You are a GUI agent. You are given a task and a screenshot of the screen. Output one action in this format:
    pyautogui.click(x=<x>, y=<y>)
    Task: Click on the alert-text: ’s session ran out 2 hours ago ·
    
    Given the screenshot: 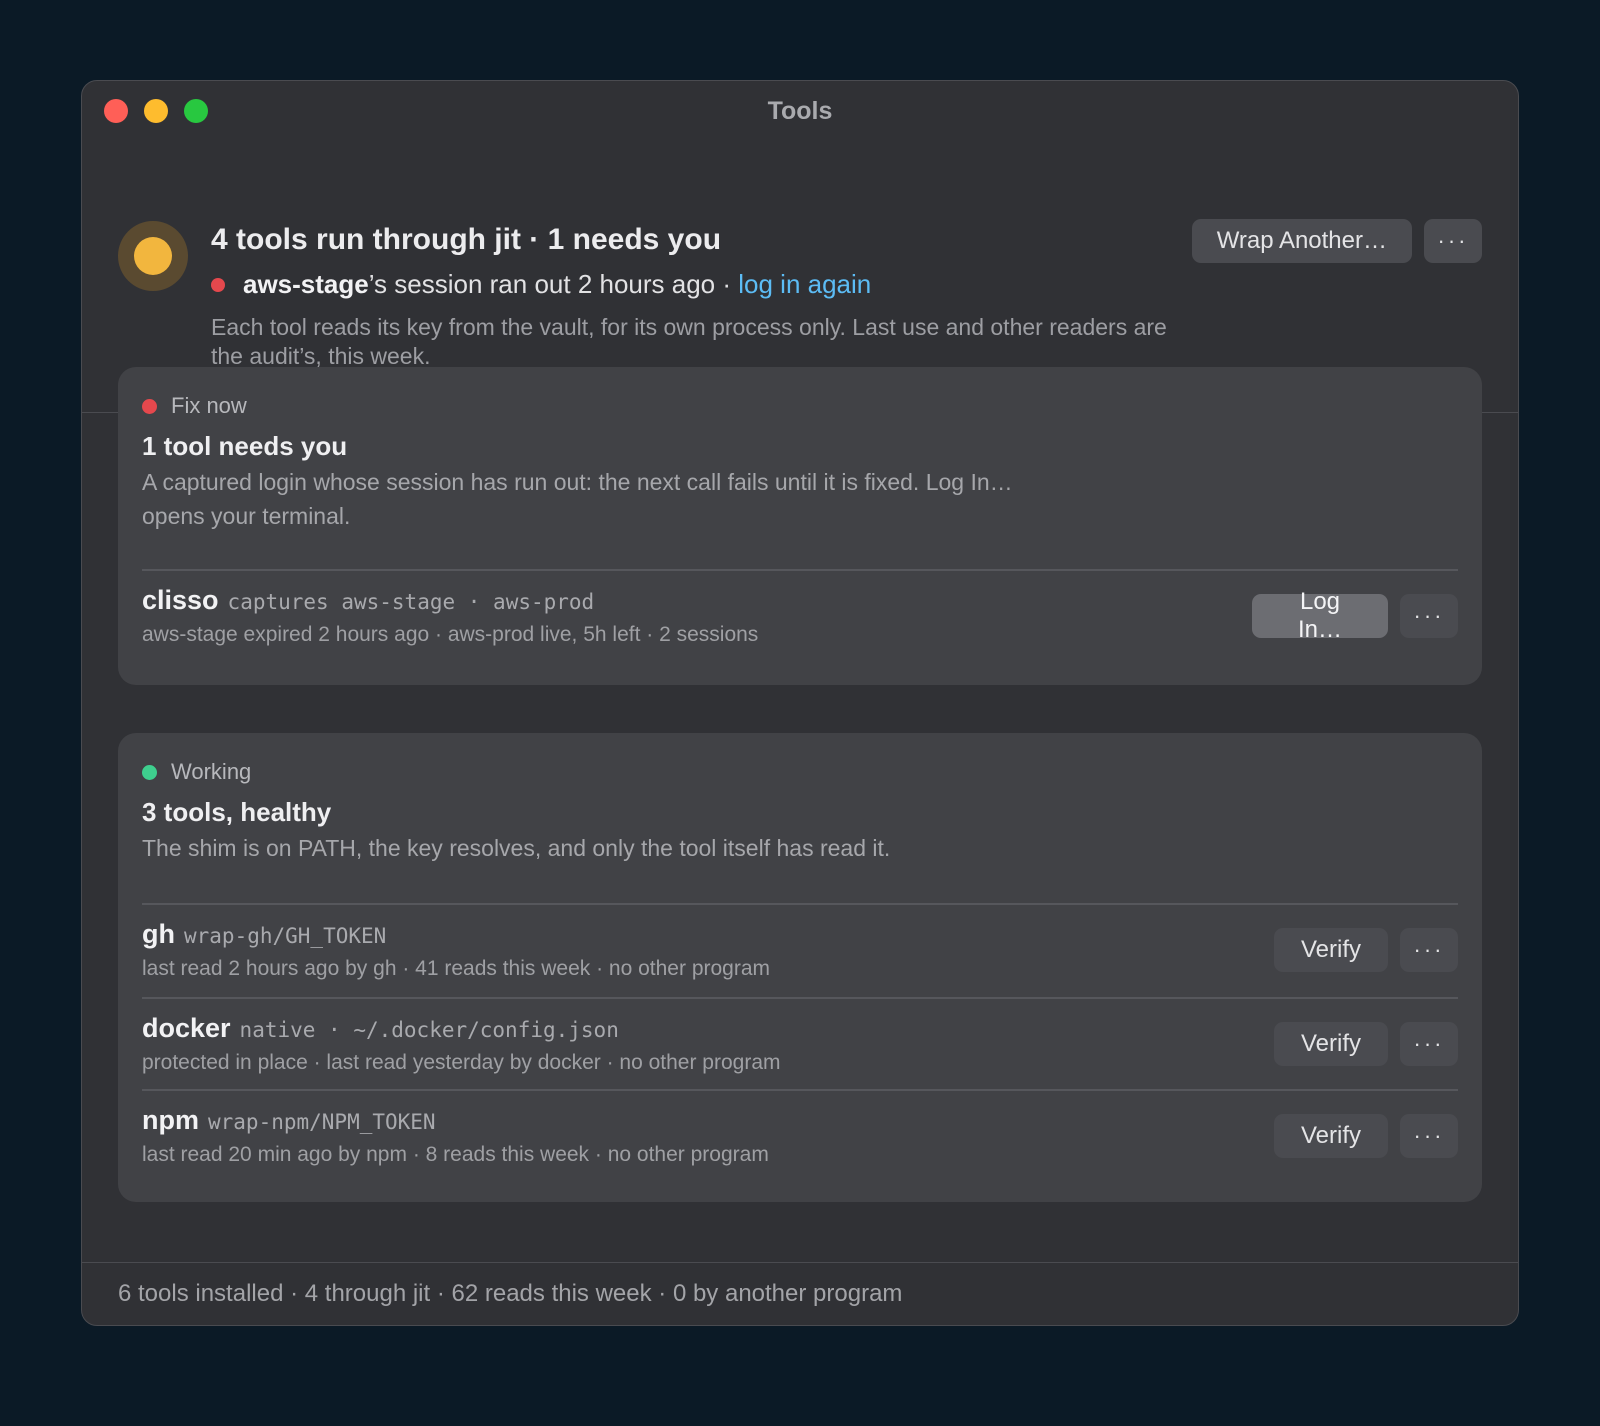 What is the action you would take?
    pyautogui.click(x=553, y=284)
    